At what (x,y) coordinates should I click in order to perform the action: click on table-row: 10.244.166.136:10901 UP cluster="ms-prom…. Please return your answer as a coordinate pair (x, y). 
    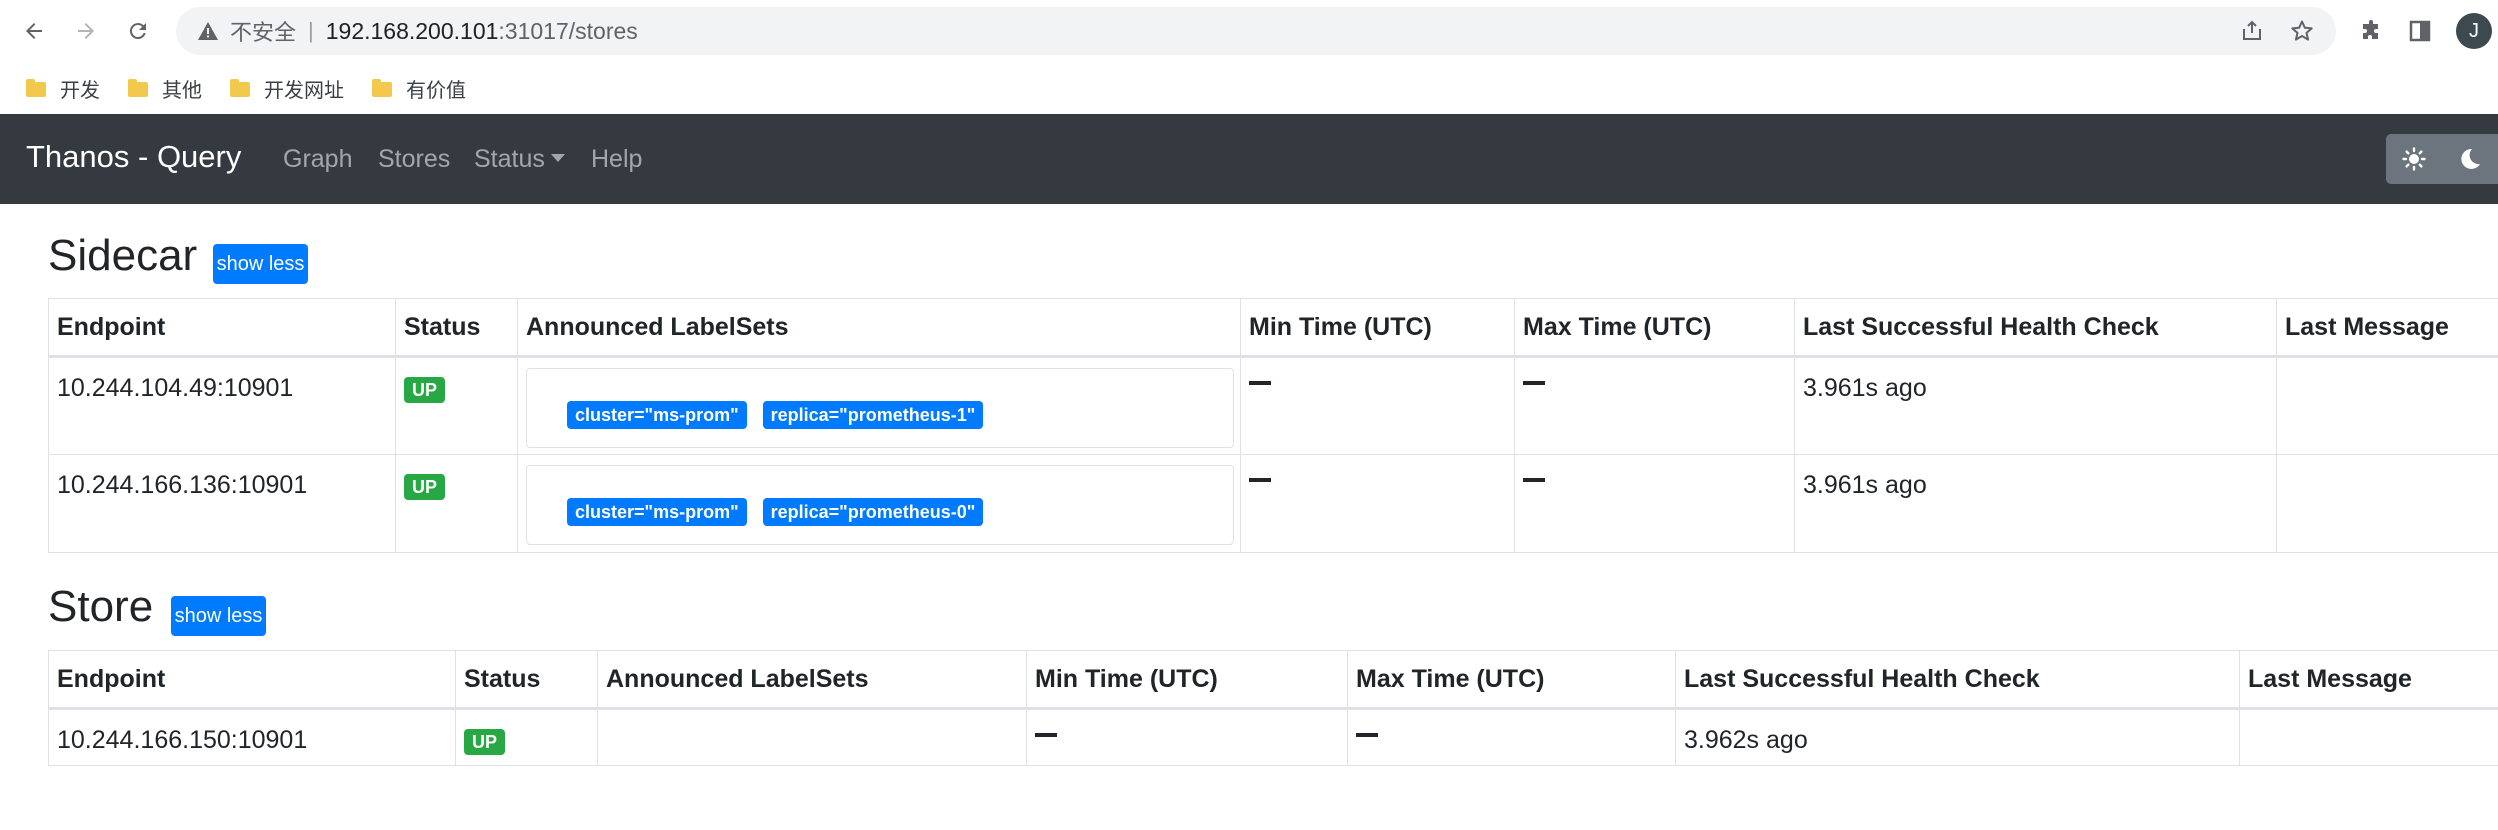
    Looking at the image, I should click on (1273, 503).